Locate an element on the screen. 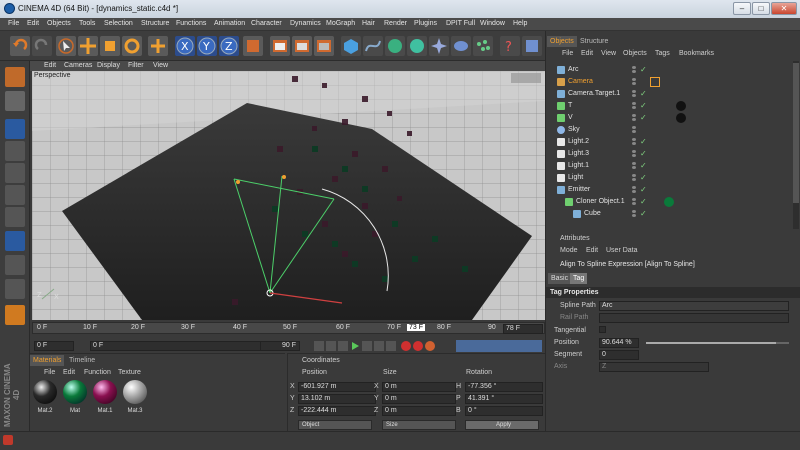 This screenshot has width=800, height=450. segment-field: 0 is located at coordinates (619, 355).